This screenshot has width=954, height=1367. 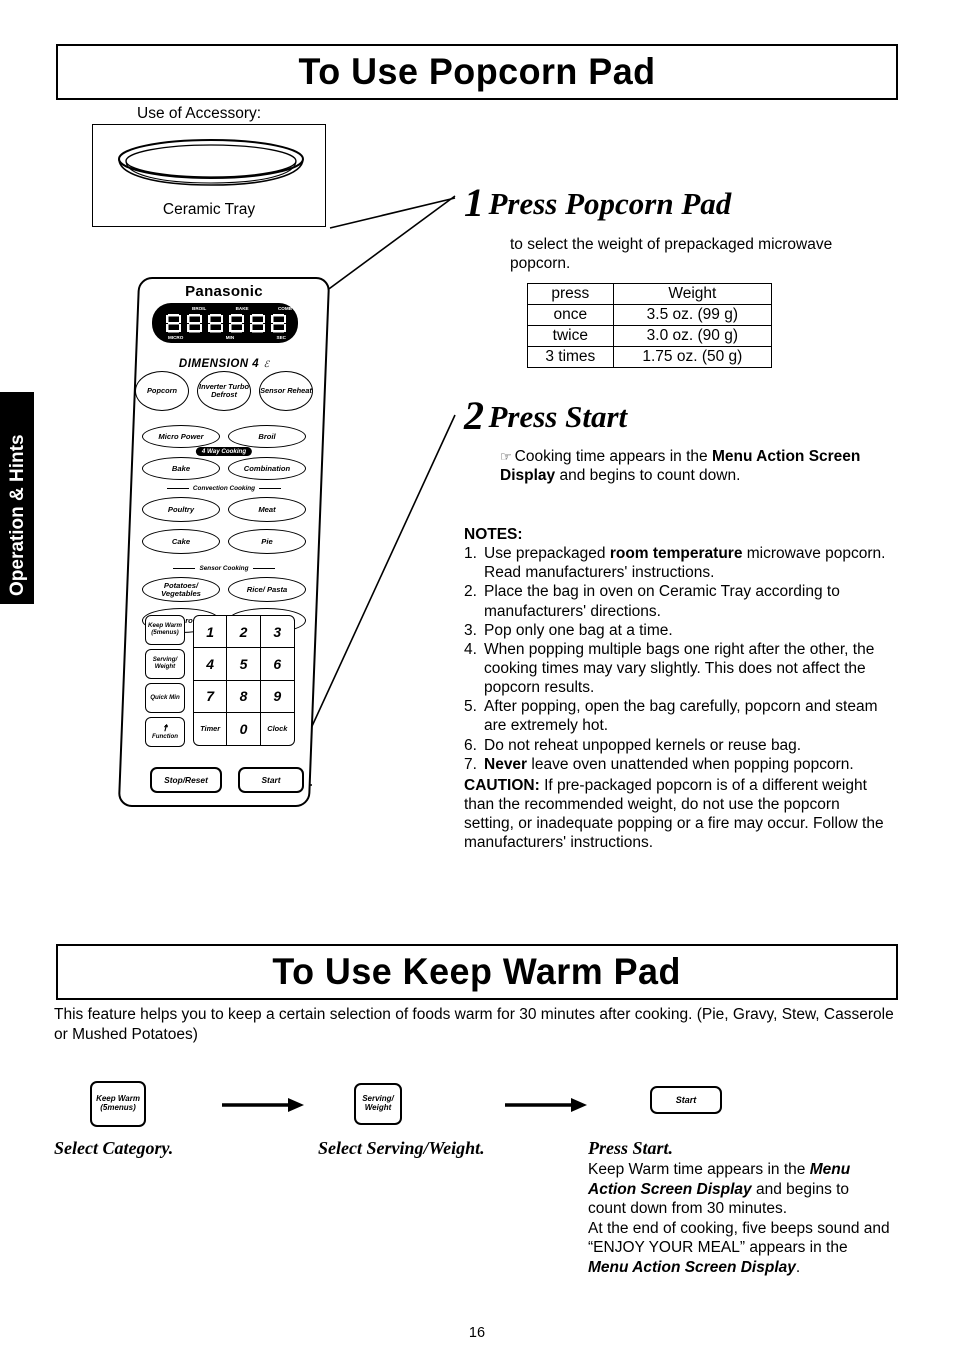 I want to click on step-1-heading: 1 Press Popcorn Pad, so click(x=597, y=202).